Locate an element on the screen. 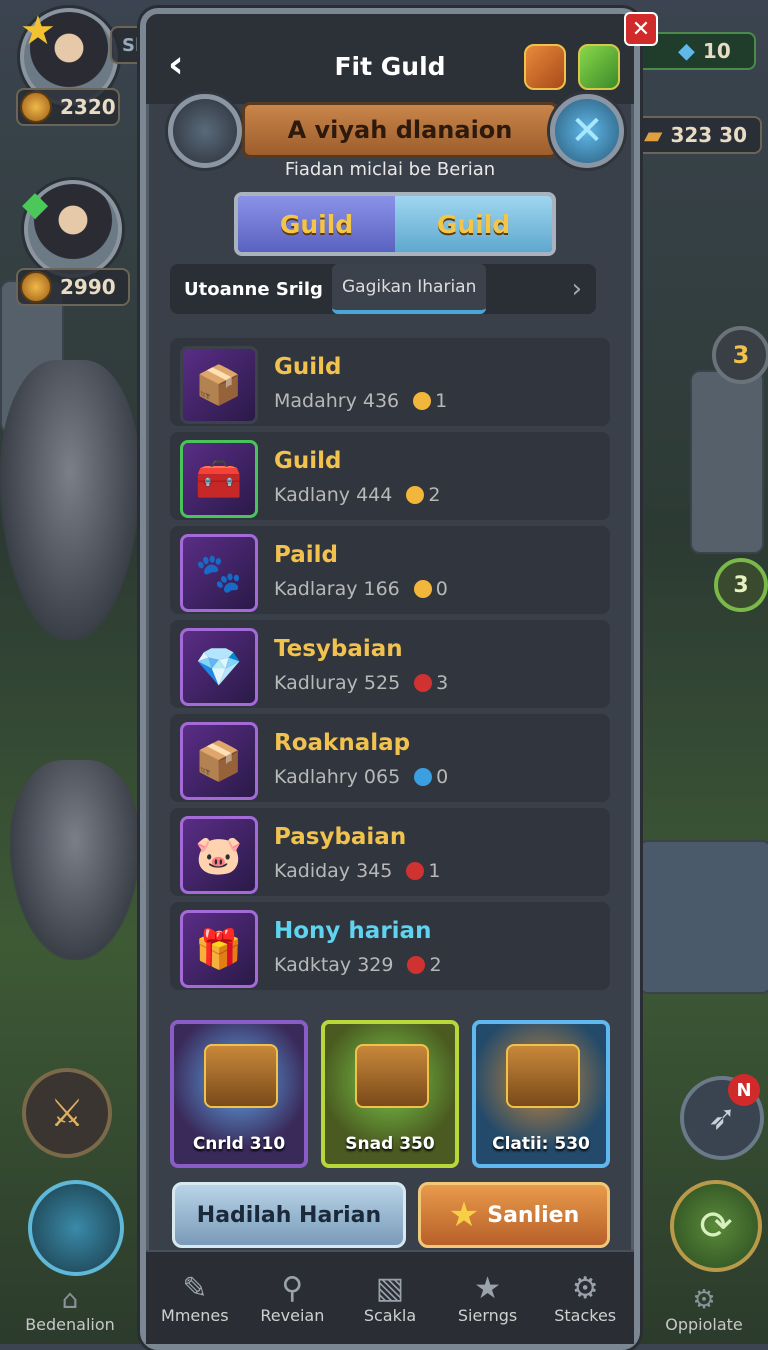 Image resolution: width=768 pixels, height=1350 pixels. item-thumbnail-icon: 🎁 is located at coordinates (219, 949).